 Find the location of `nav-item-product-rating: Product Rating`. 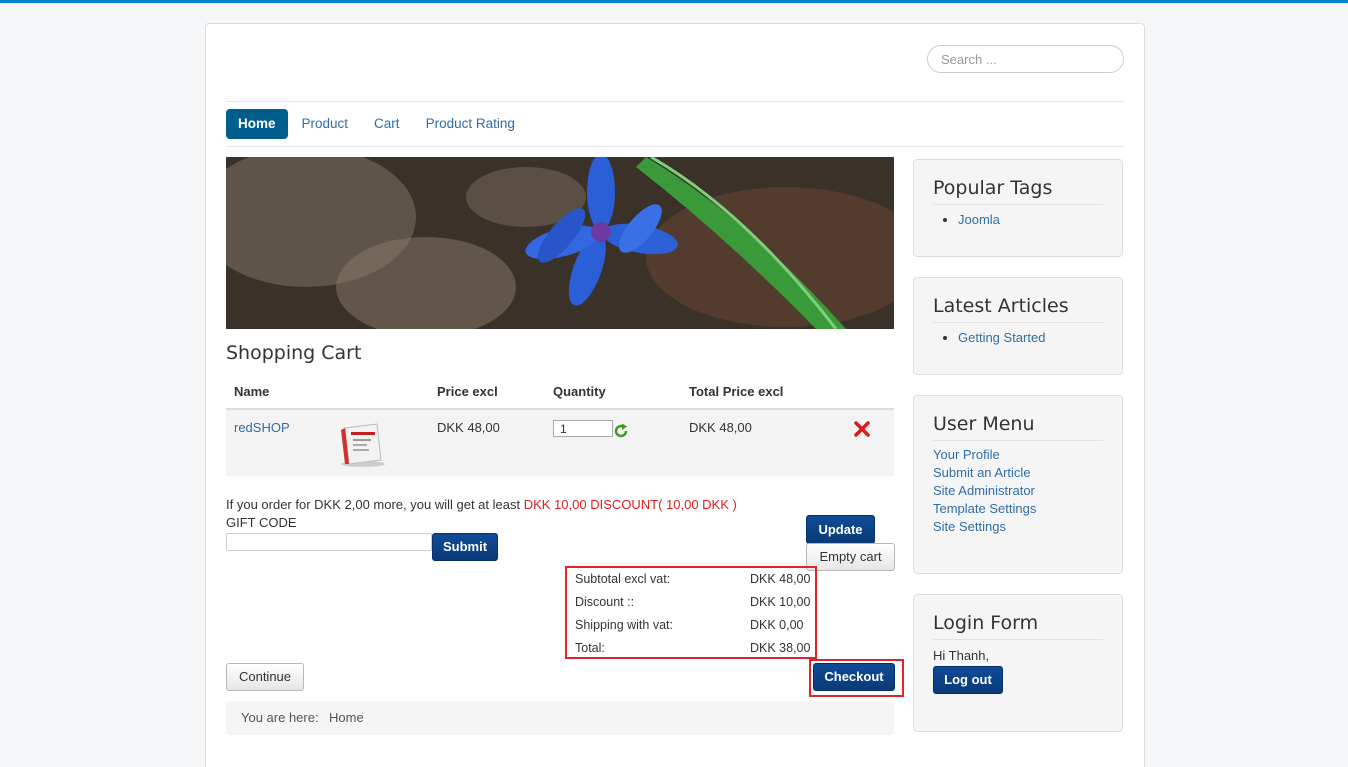

nav-item-product-rating: Product Rating is located at coordinates (470, 124).